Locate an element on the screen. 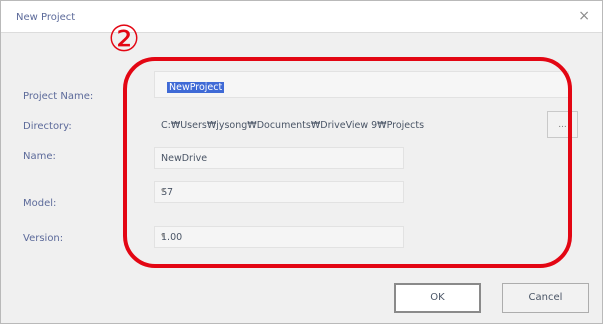 The image size is (603, 324). step-marker: ② is located at coordinates (124, 39).